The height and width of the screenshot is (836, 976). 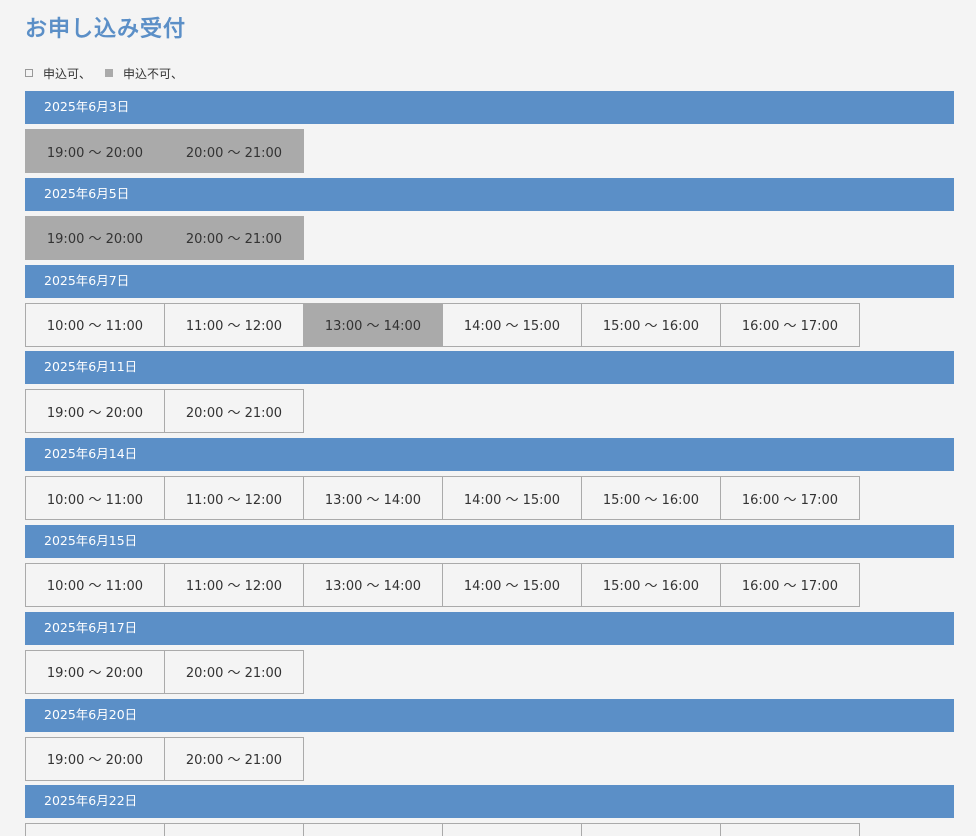 I want to click on day-header: 2025年6月20日, so click(x=489, y=715).